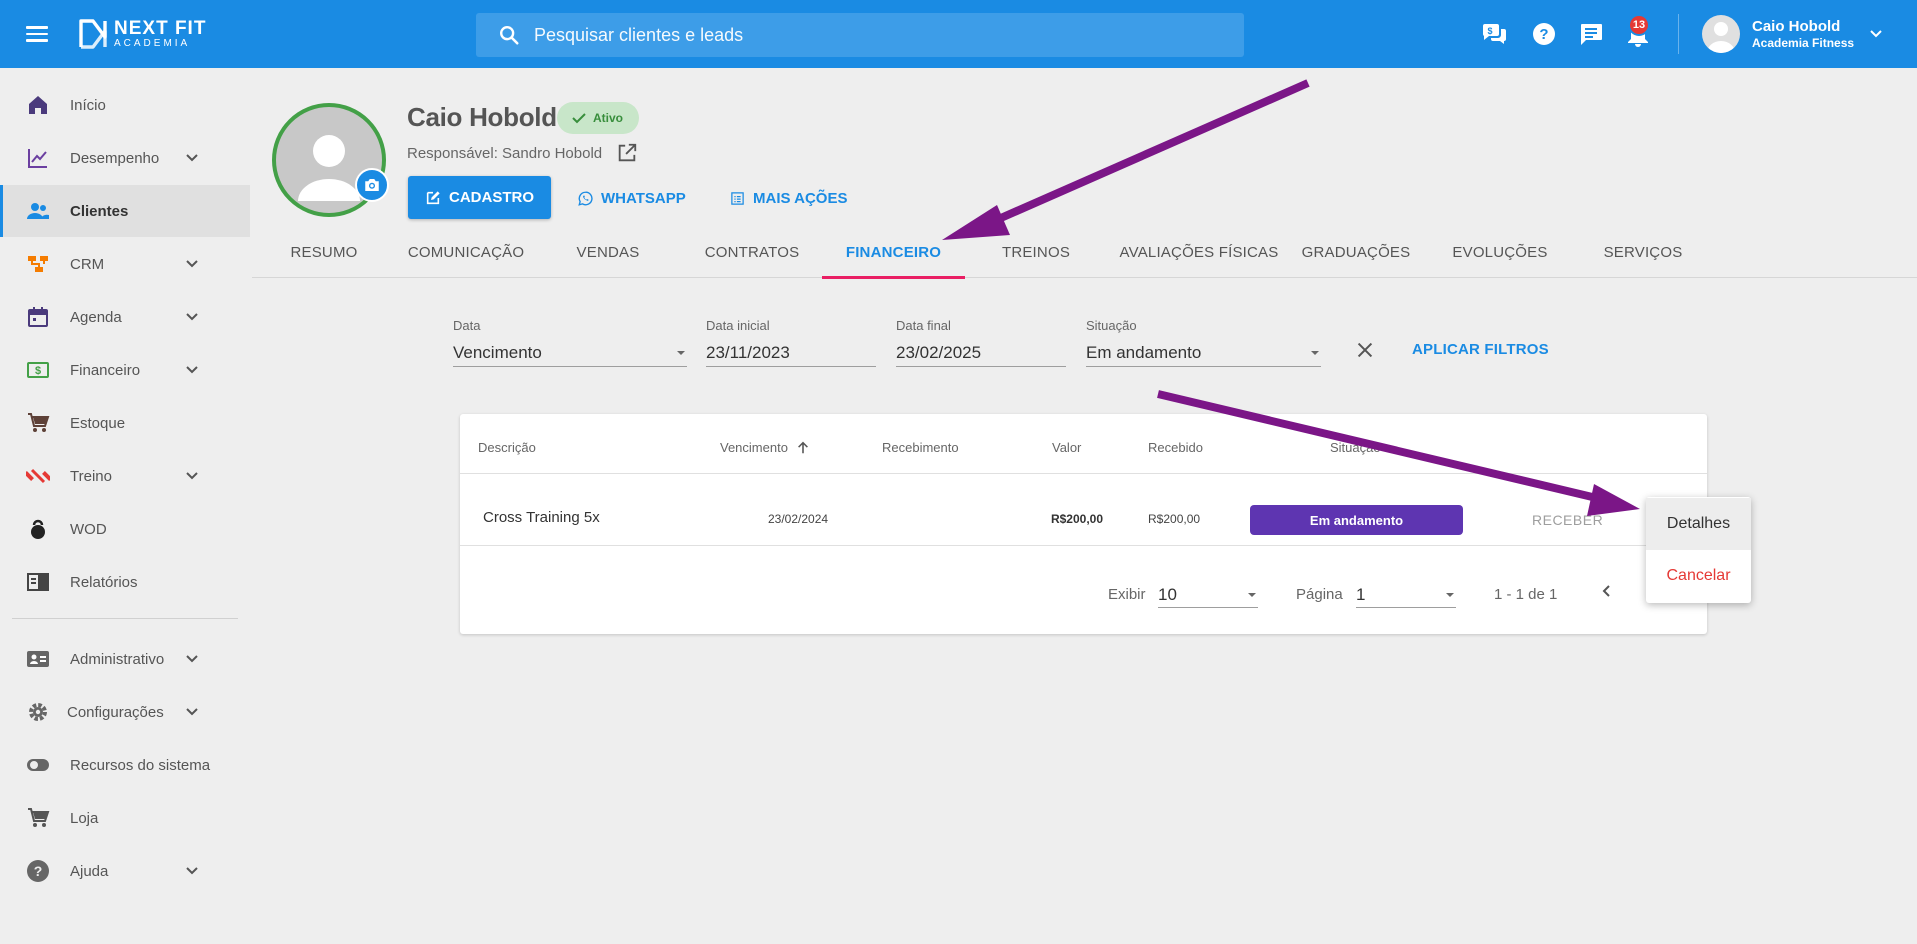 The width and height of the screenshot is (1917, 944). Describe the element at coordinates (874, 35) in the screenshot. I see `search-input` at that location.